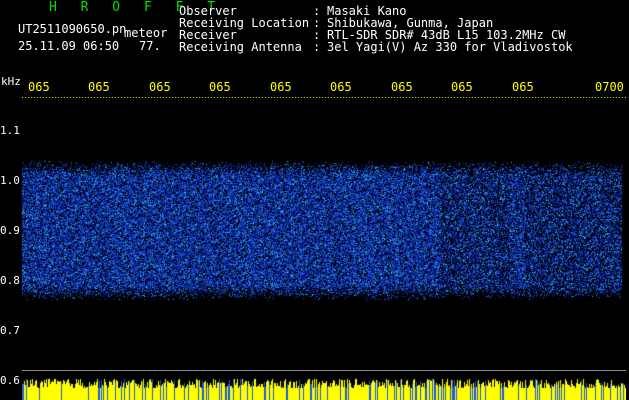  I want to click on baseline-rule, so click(324, 370).